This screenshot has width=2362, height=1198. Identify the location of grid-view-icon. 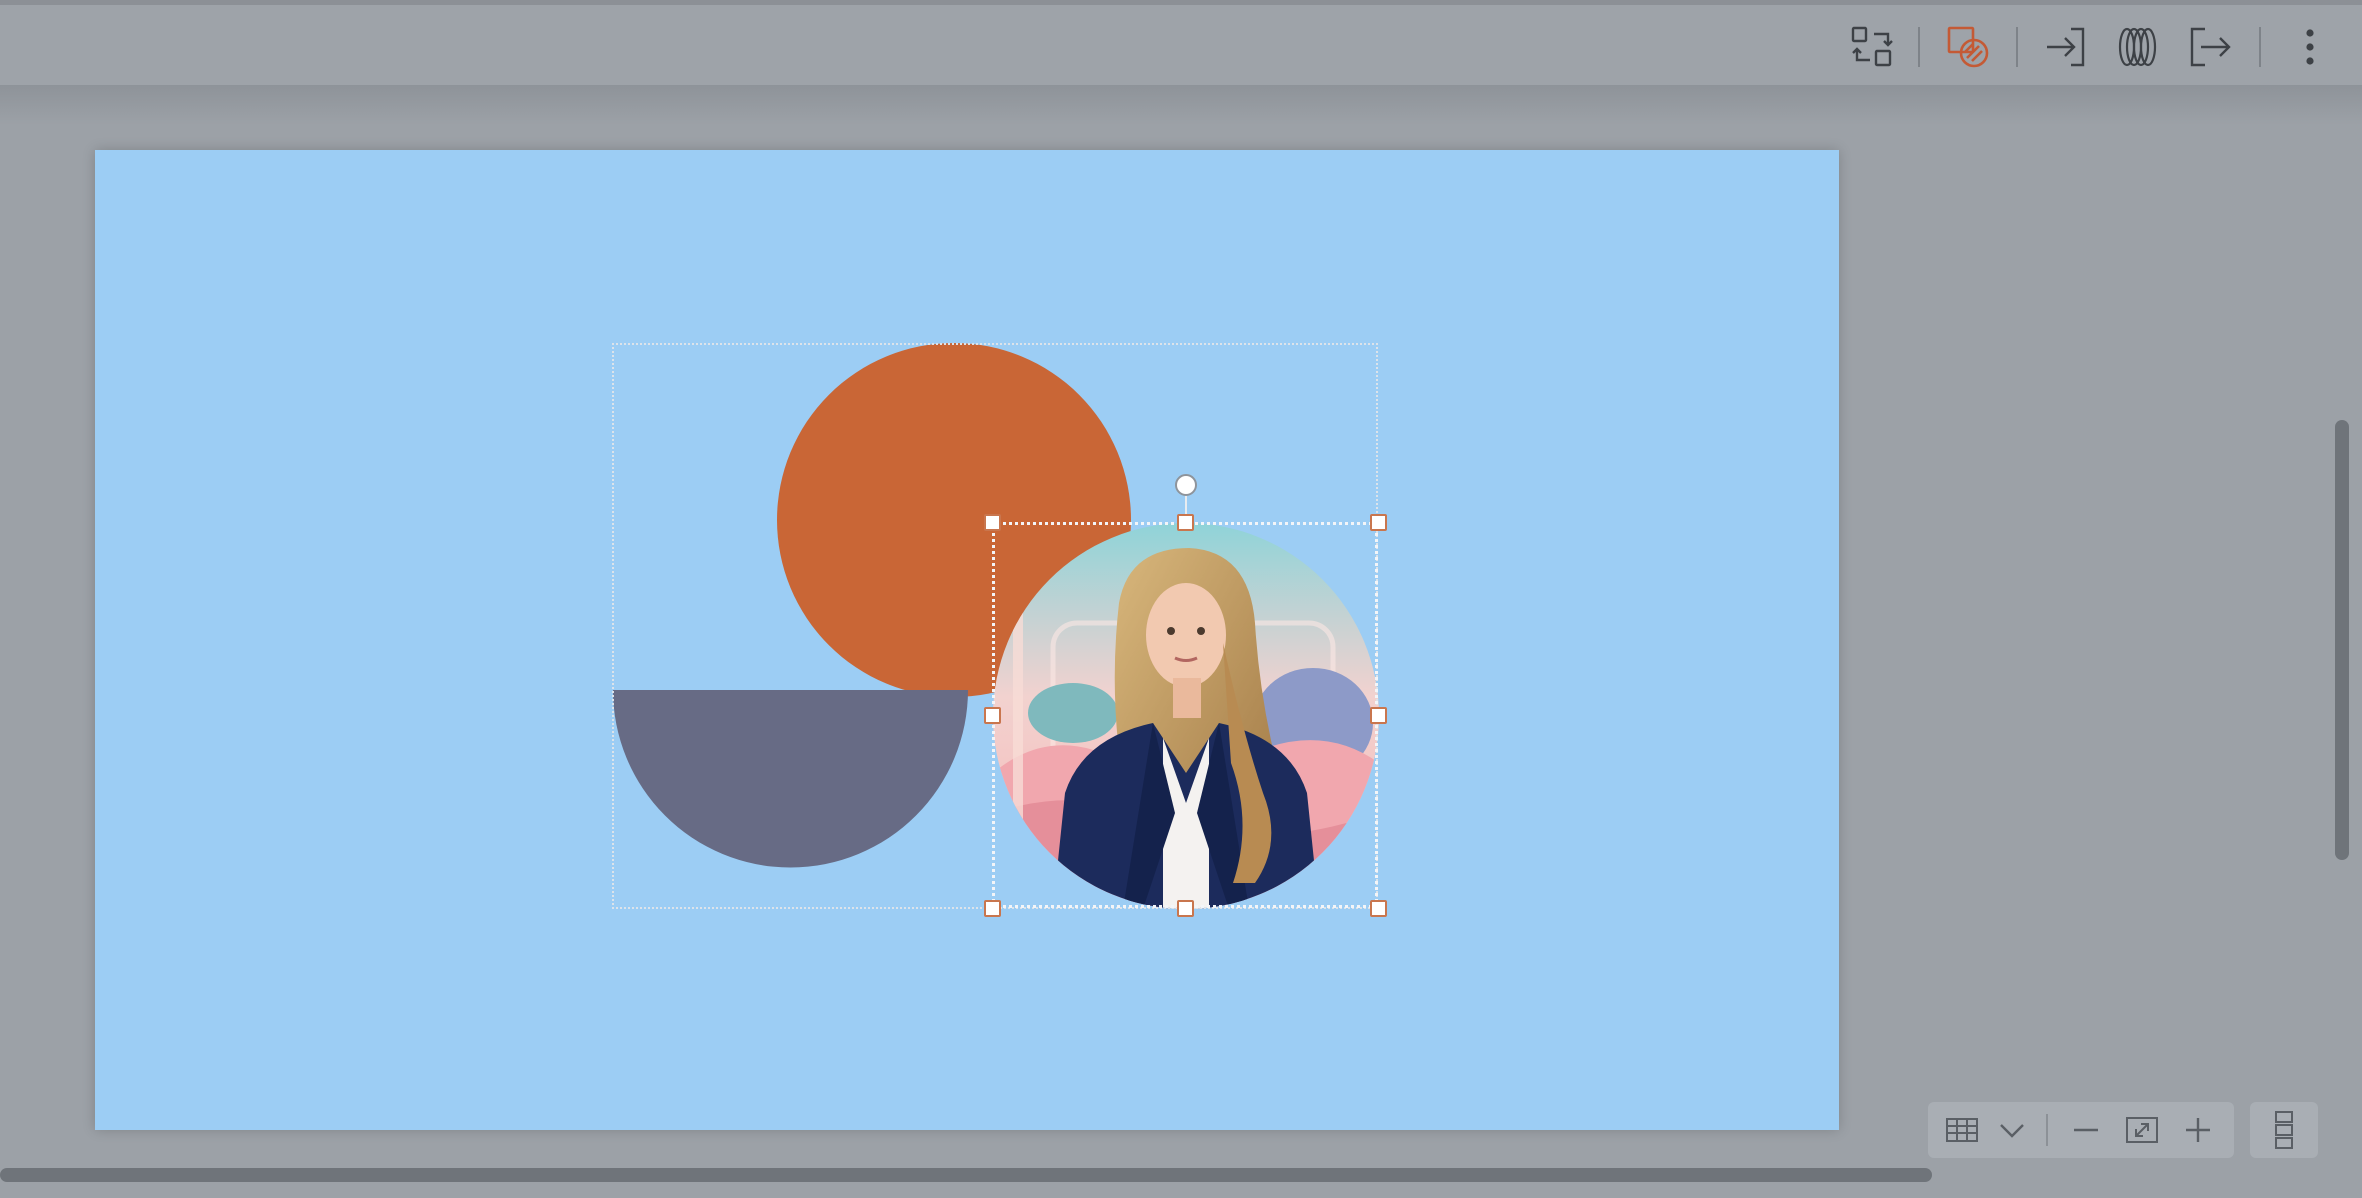
(1962, 1130).